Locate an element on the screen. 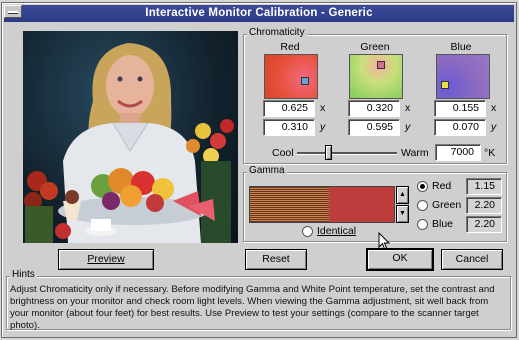 The height and width of the screenshot is (340, 519). blue-x-field: 0.155 is located at coordinates (460, 108).